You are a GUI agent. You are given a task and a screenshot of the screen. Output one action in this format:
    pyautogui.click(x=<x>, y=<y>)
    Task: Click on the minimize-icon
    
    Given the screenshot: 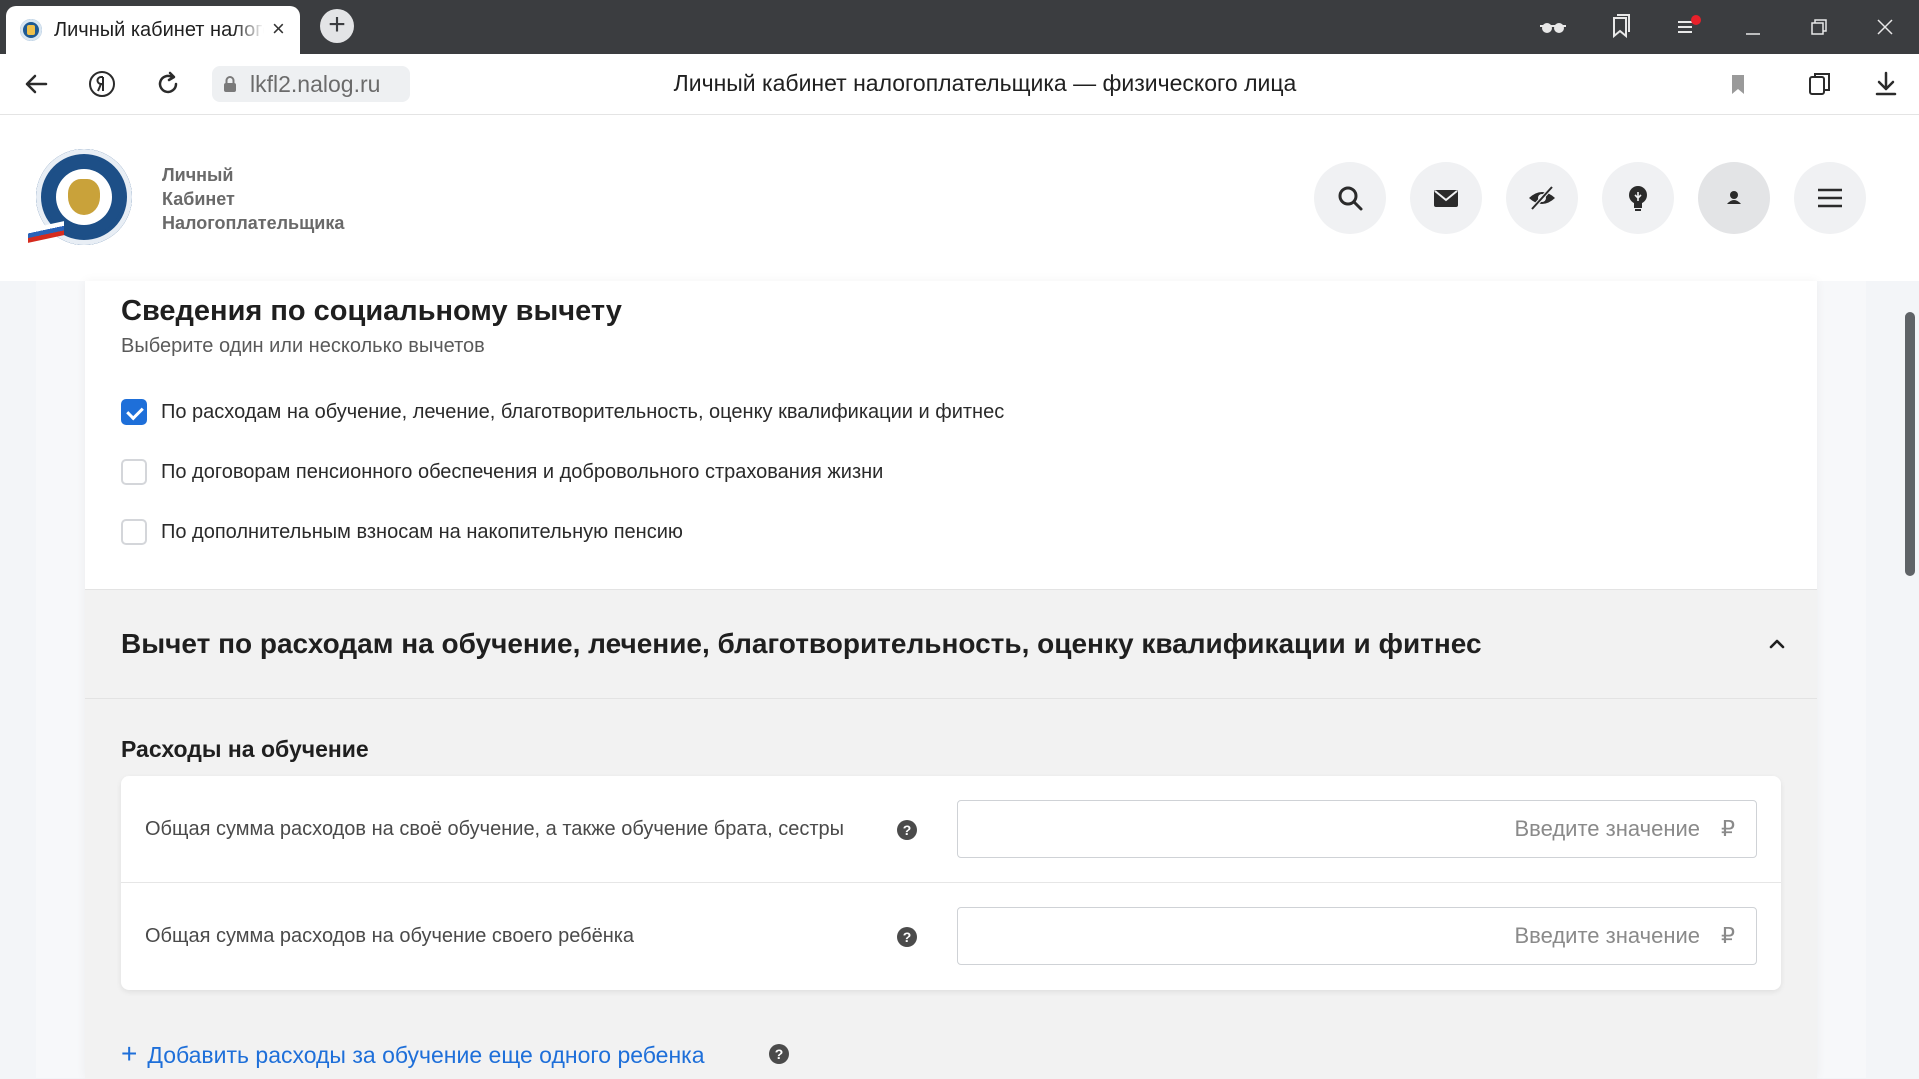 What is the action you would take?
    pyautogui.click(x=1753, y=27)
    